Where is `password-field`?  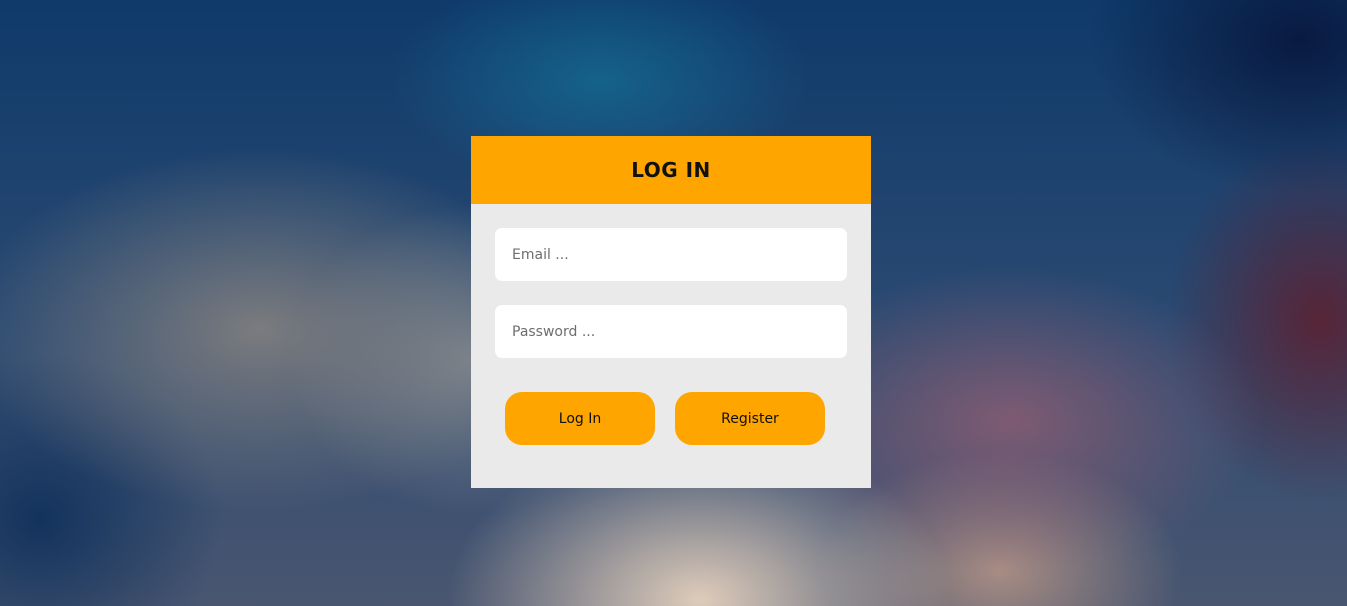 password-field is located at coordinates (671, 331).